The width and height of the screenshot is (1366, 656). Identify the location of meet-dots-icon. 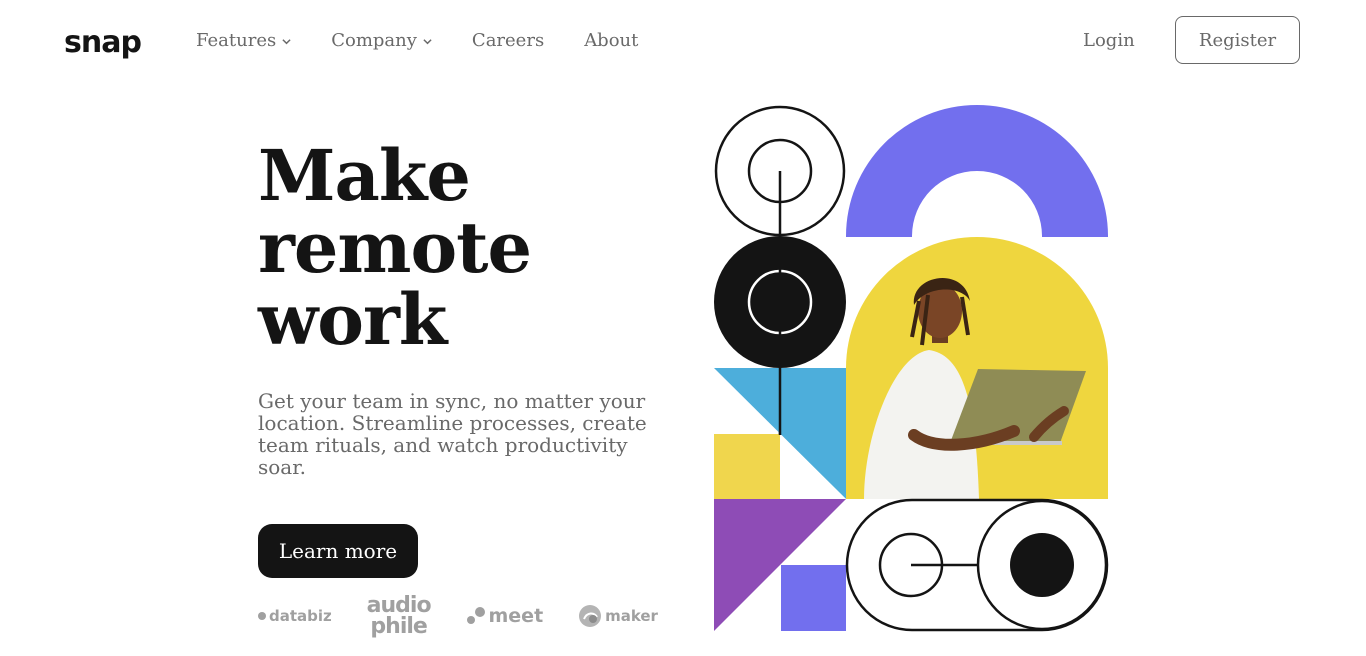
(475, 615).